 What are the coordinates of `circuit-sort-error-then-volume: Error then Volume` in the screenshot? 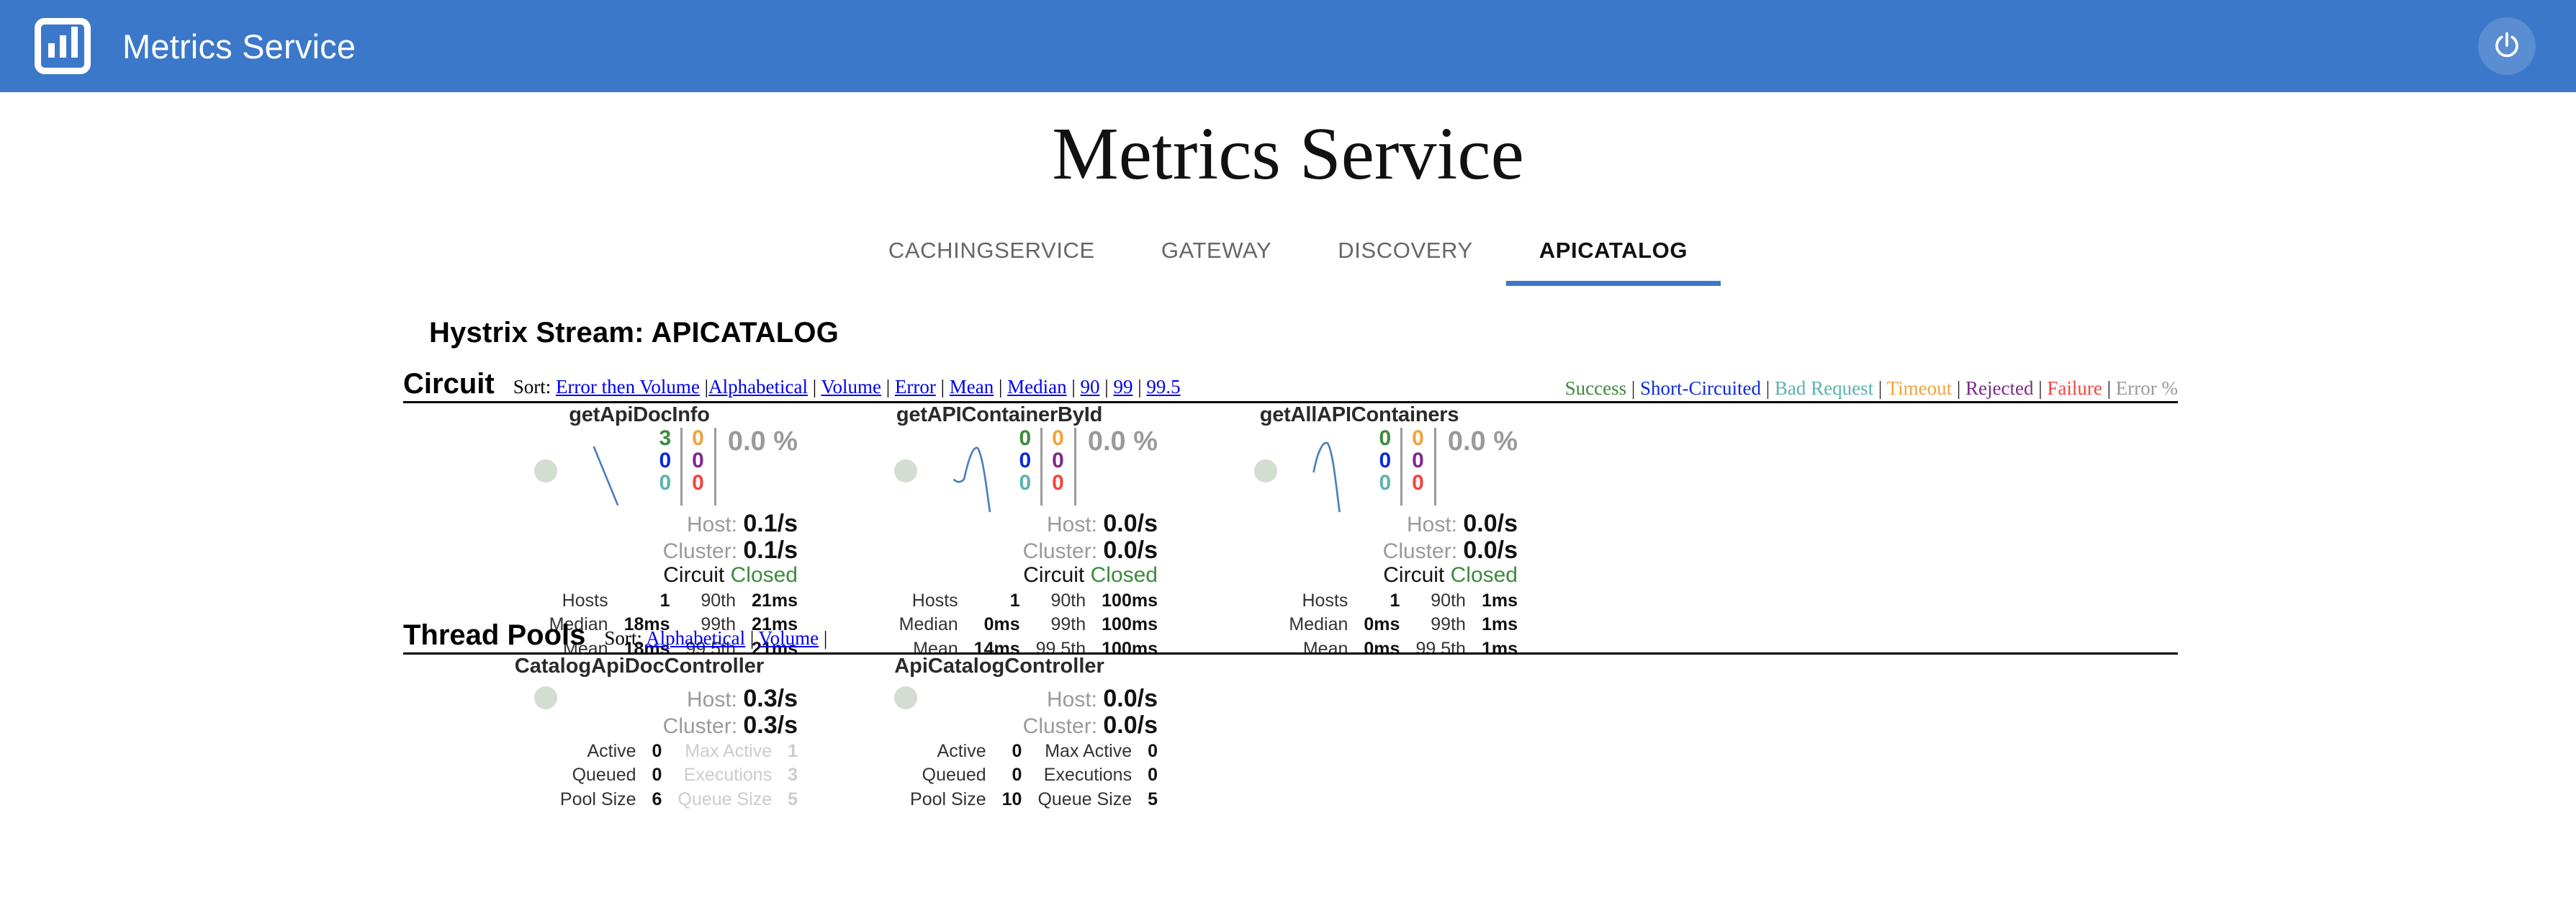 It's located at (628, 387).